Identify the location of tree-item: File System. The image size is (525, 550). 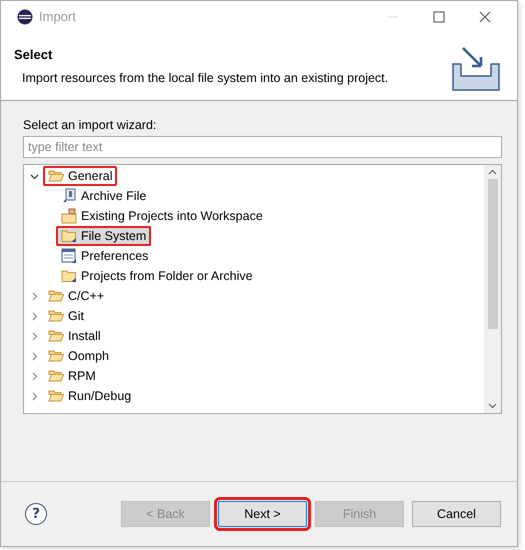
(104, 236).